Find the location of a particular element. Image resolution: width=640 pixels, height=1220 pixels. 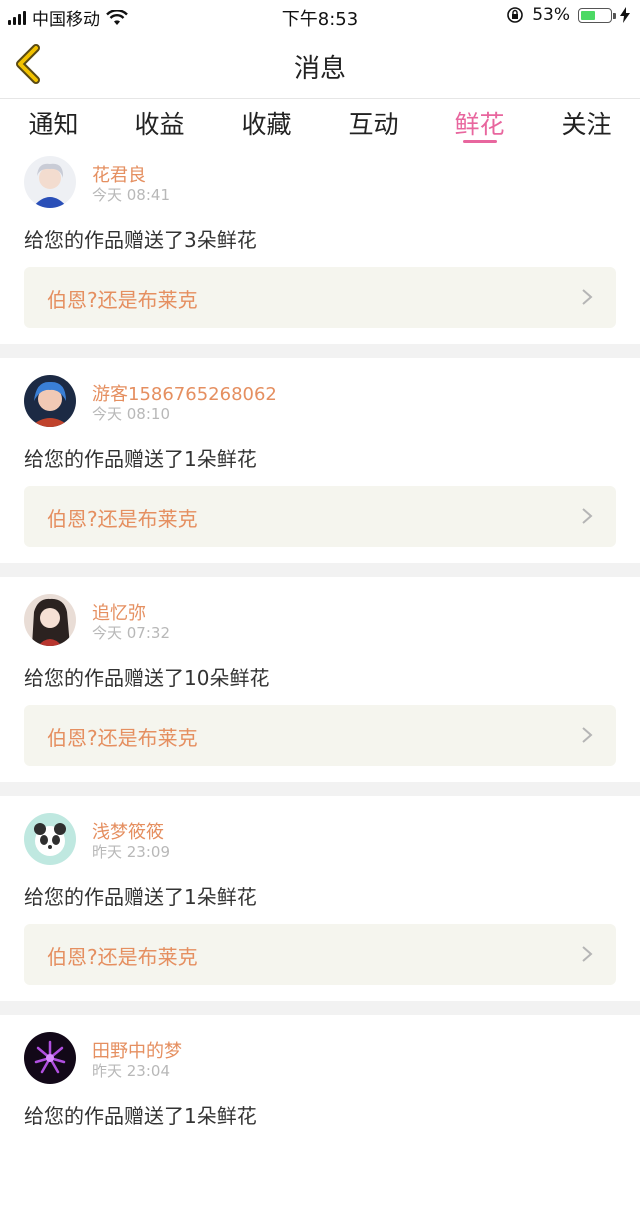

battery-icon is located at coordinates (597, 15).